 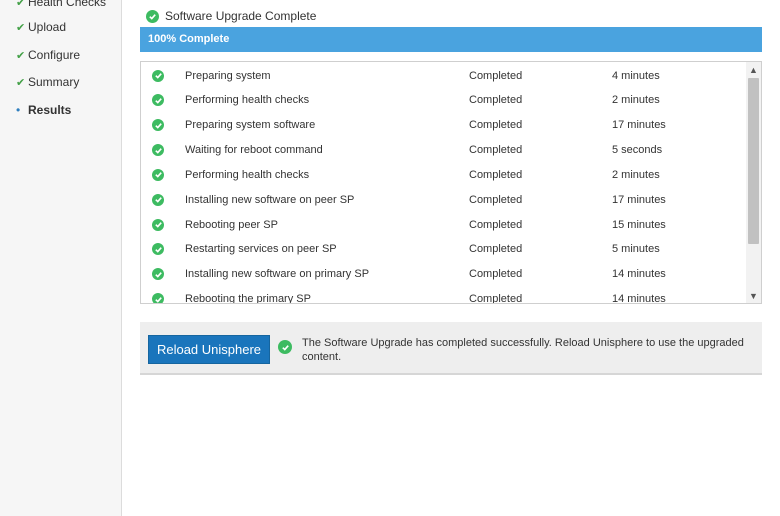 What do you see at coordinates (228, 75) in the screenshot?
I see `task-name: Preparing system` at bounding box center [228, 75].